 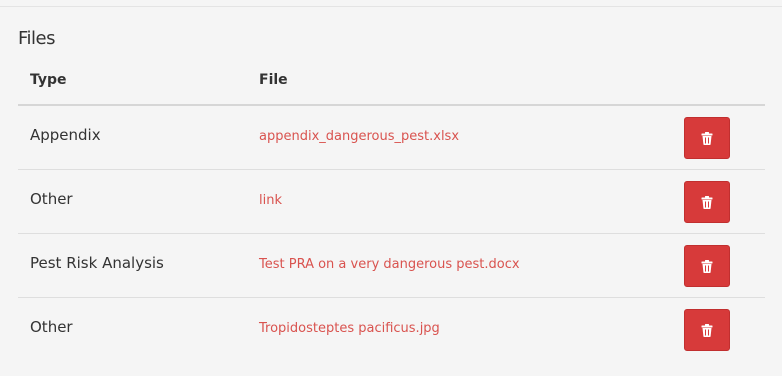 I want to click on file-type: Pest Risk Analysis, so click(x=97, y=263).